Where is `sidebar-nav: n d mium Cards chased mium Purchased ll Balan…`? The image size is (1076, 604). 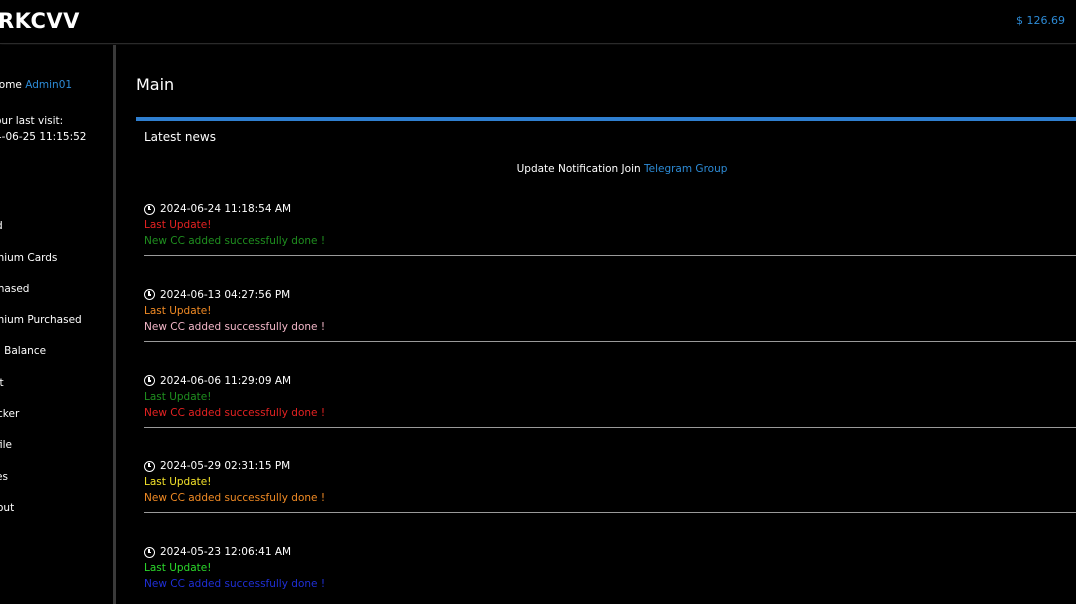 sidebar-nav: n d mium Cards chased mium Purchased ll Balan… is located at coordinates (57, 359).